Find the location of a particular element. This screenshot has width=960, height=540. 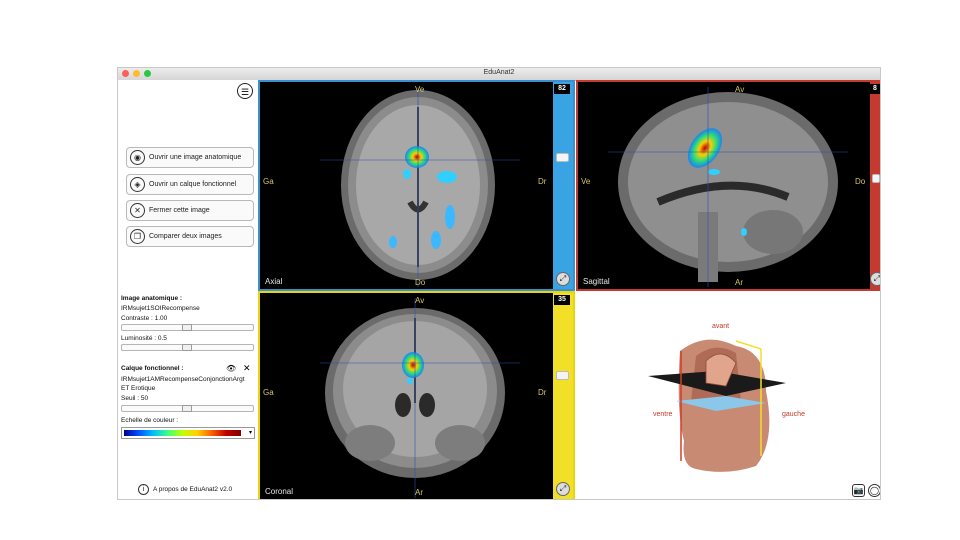

about-link: i A propos de EduAnat2 v2.0 is located at coordinates (185, 489).